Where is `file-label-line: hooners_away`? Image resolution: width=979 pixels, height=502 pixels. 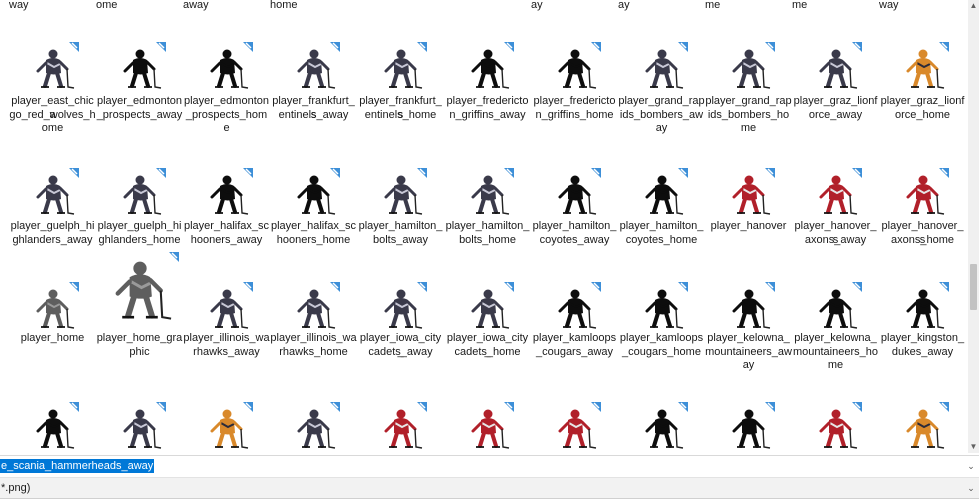 file-label-line: hooners_away is located at coordinates (226, 239).